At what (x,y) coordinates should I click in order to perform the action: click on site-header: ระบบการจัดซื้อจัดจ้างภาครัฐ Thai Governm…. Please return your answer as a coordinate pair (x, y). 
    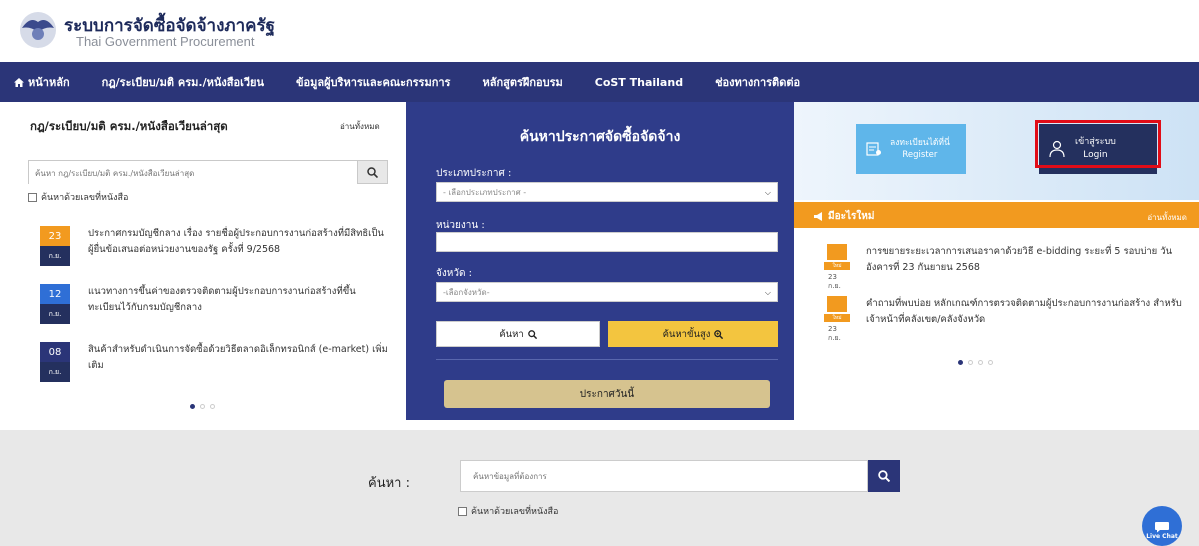
    Looking at the image, I should click on (599, 31).